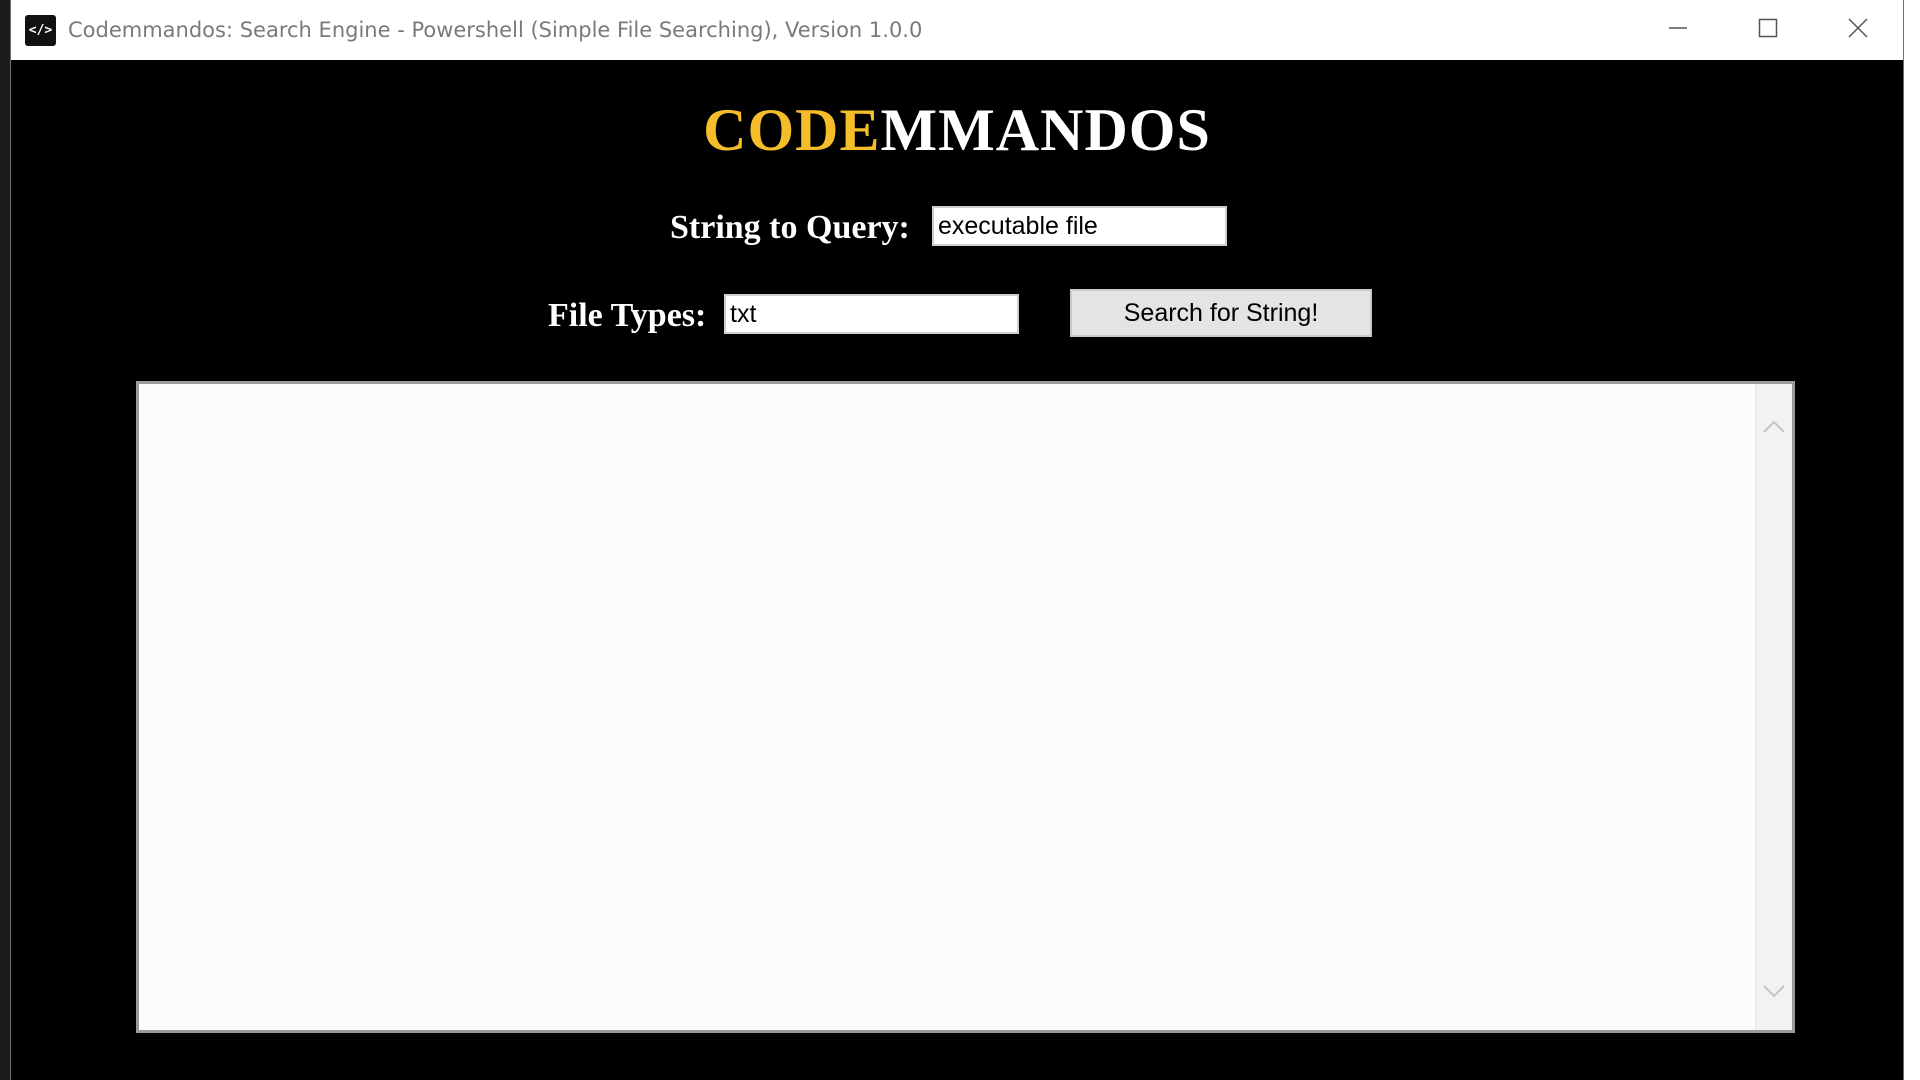 This screenshot has width=1920, height=1080. Describe the element at coordinates (1912, 540) in the screenshot. I see `background-desktop-strip-right` at that location.